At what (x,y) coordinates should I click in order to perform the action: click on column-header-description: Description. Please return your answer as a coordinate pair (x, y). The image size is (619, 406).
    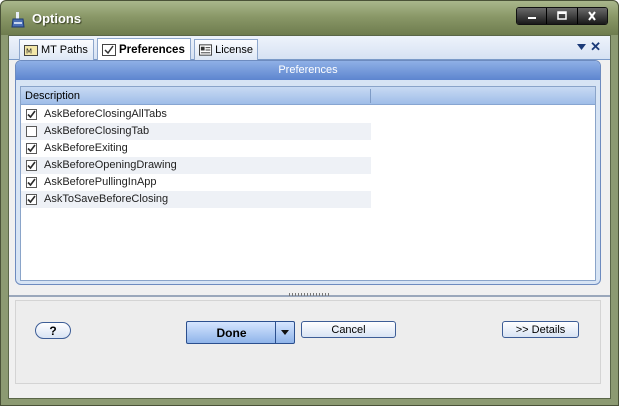
    Looking at the image, I should click on (52, 96).